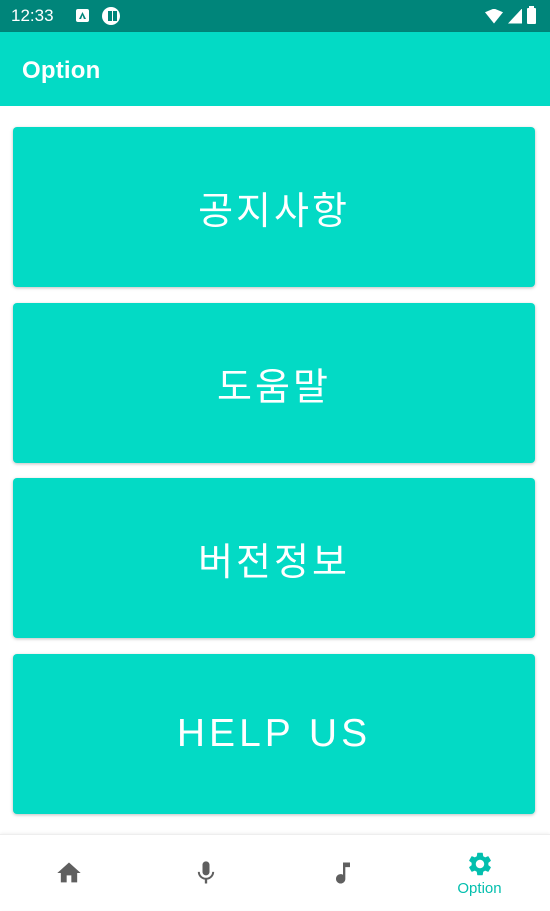  What do you see at coordinates (82, 15) in the screenshot?
I see `keyboard-notification-icon` at bounding box center [82, 15].